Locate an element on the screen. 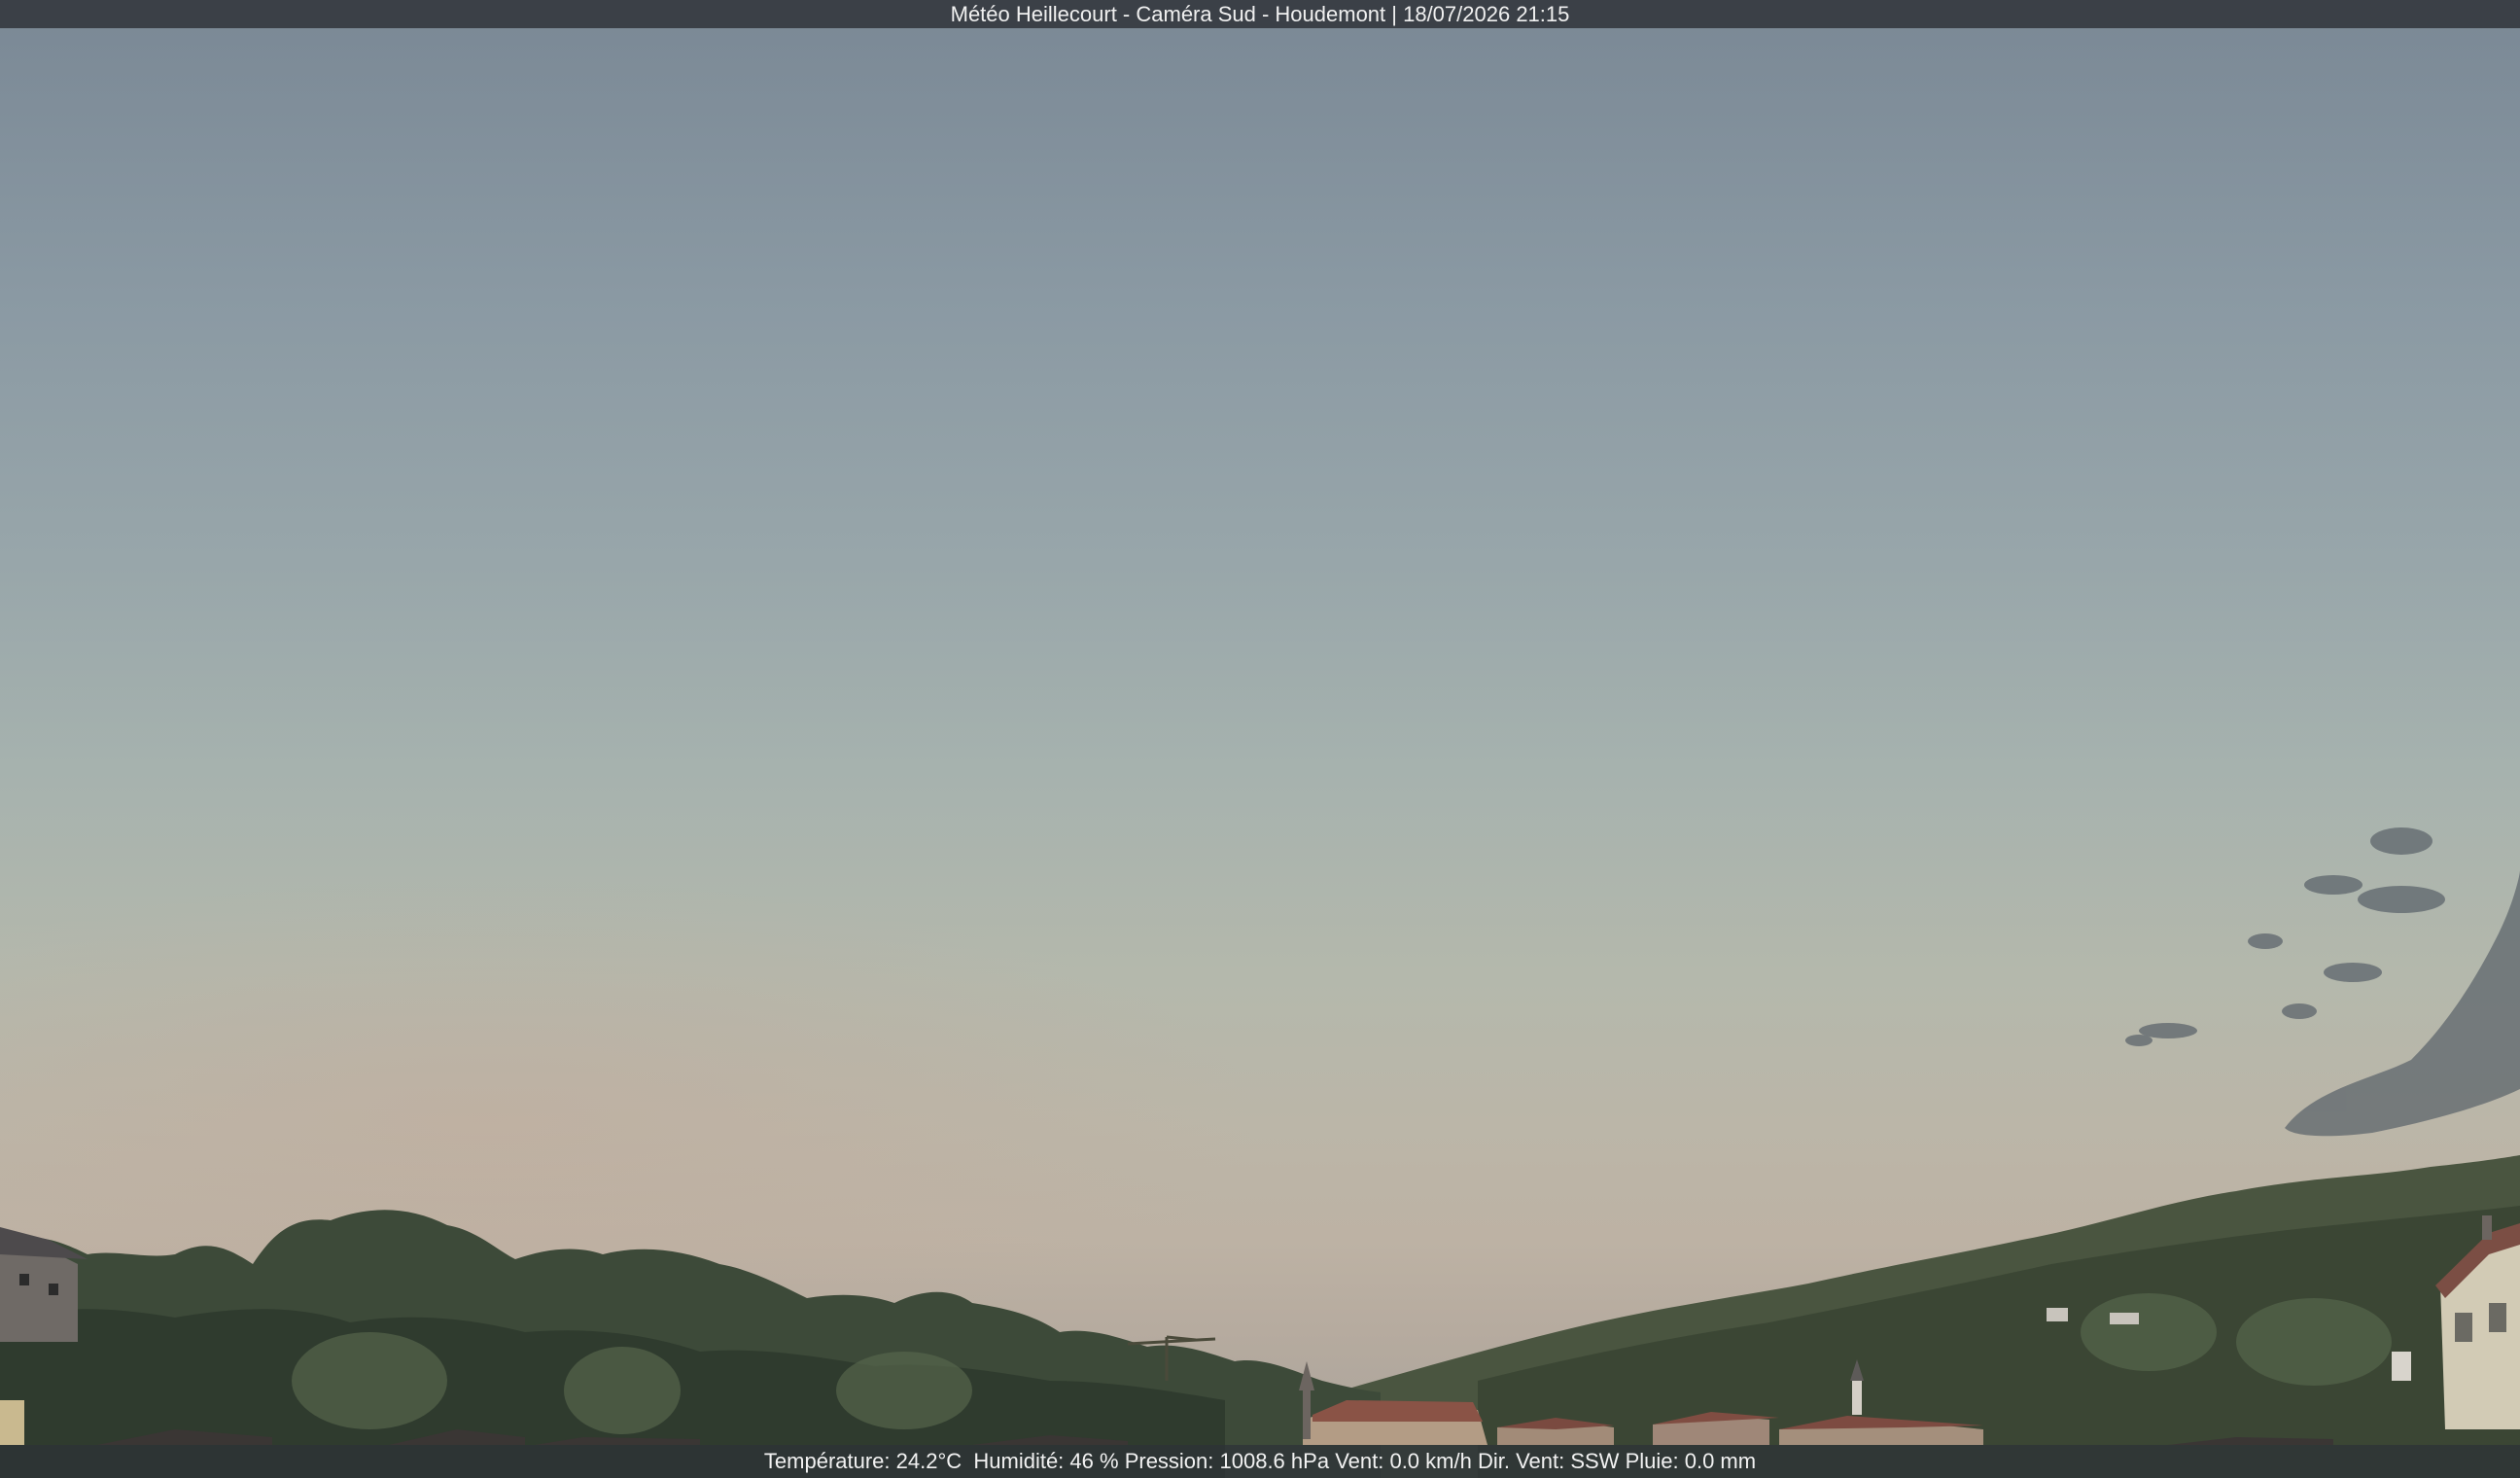  temperature-readout: Température: 24.2°C is located at coordinates (862, 1461).